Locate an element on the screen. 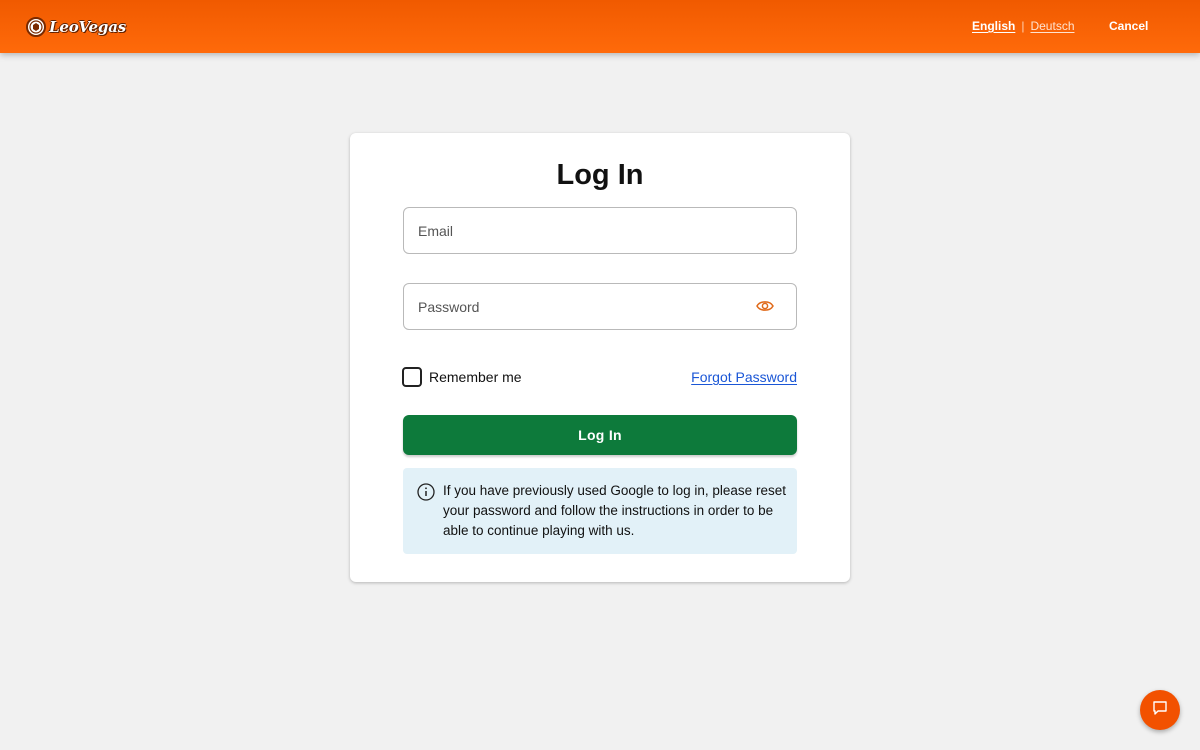 This screenshot has width=1200, height=750. top-bar: LeoVegas English | Deutsch Cancel is located at coordinates (600, 26).